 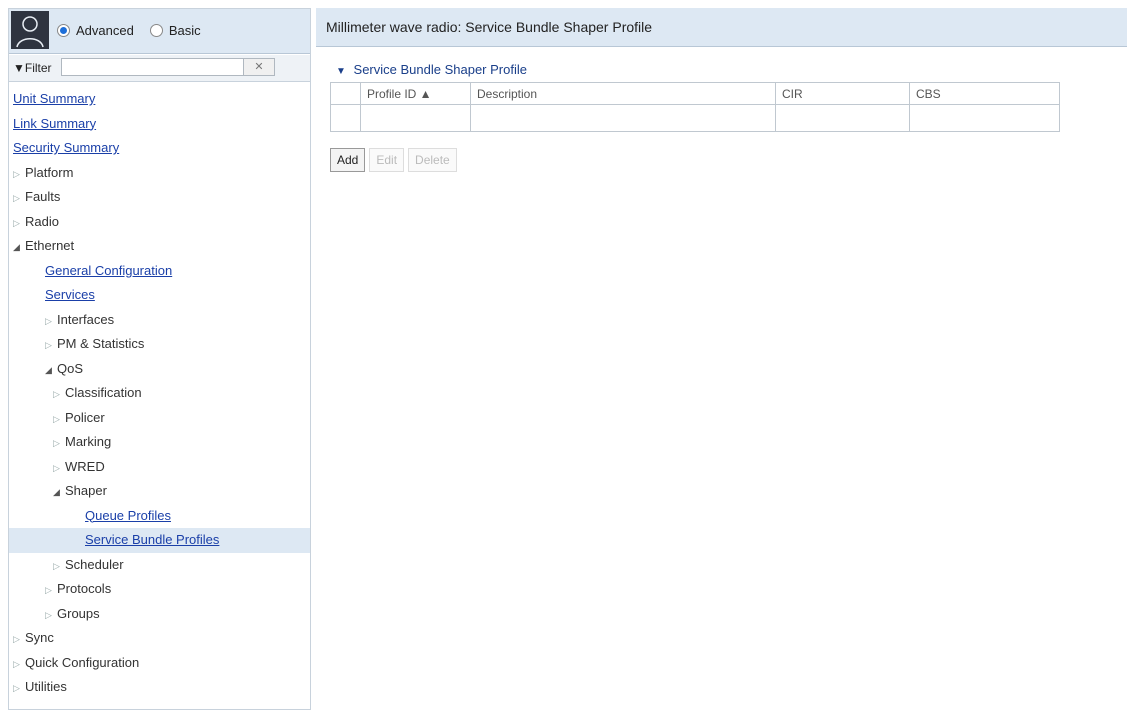 I want to click on tree-item-label: Services, so click(x=70, y=294).